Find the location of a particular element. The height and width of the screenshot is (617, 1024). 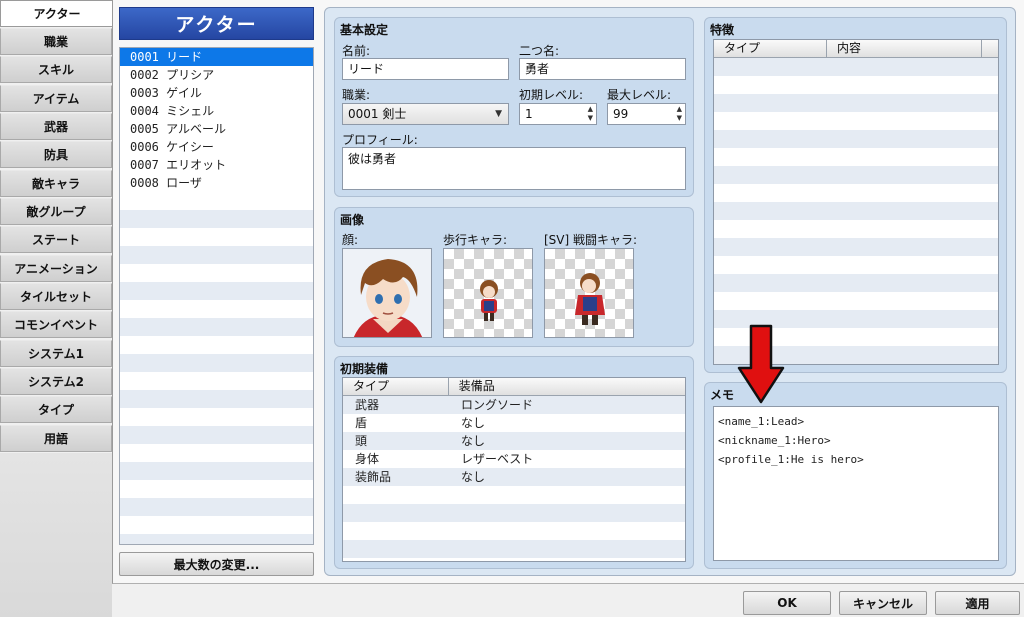

tabs-filler is located at coordinates (56, 535).